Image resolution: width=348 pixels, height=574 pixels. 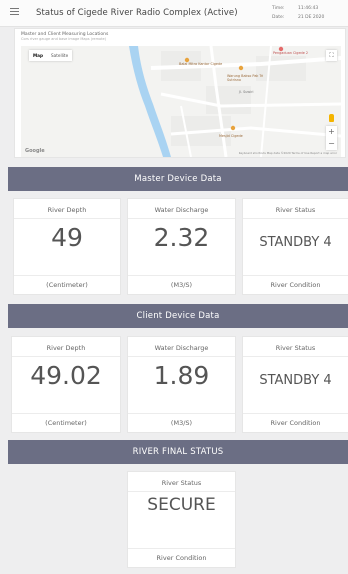 What do you see at coordinates (246, 92) in the screenshot?
I see `map-street-label: Jl. Suwiri` at bounding box center [246, 92].